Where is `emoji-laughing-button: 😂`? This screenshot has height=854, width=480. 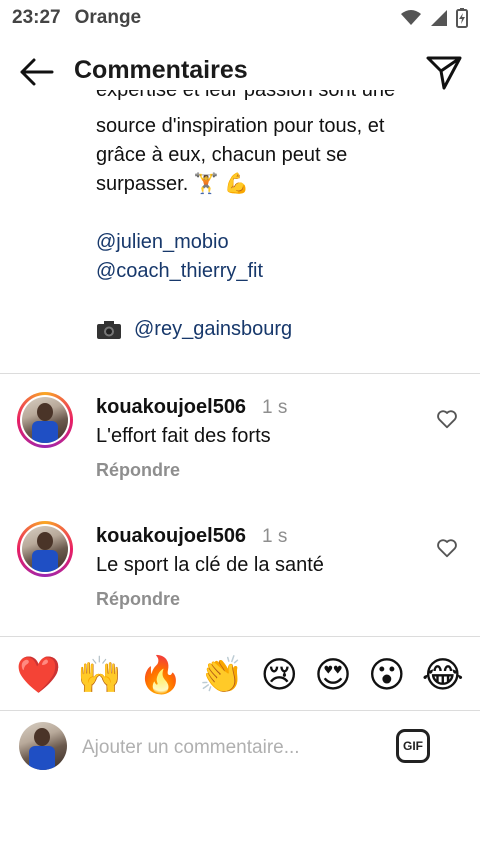
emoji-laughing-button: 😂 is located at coordinates (443, 676).